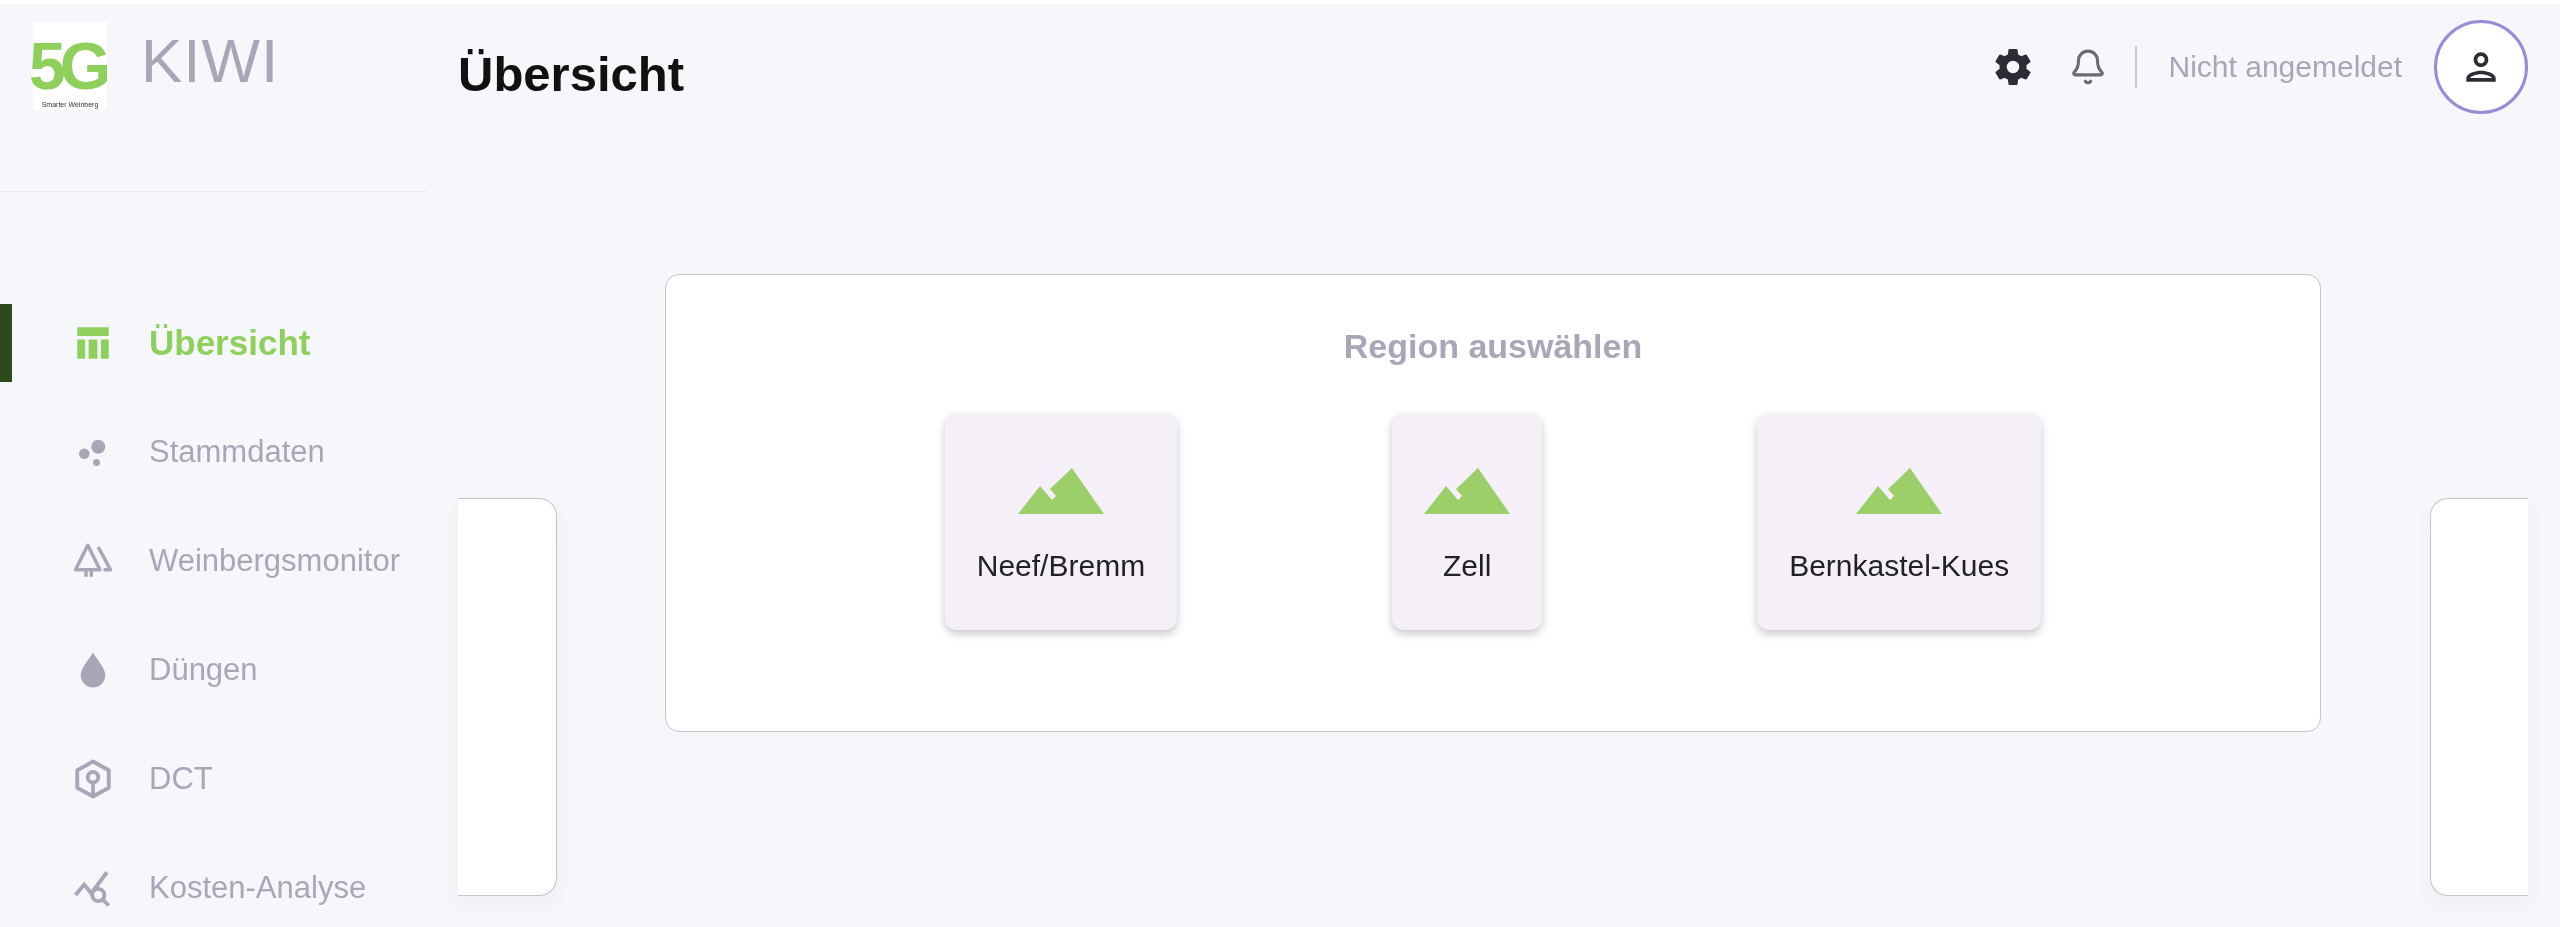  I want to click on sidebar-label: Weinbergsmonitor, so click(274, 561).